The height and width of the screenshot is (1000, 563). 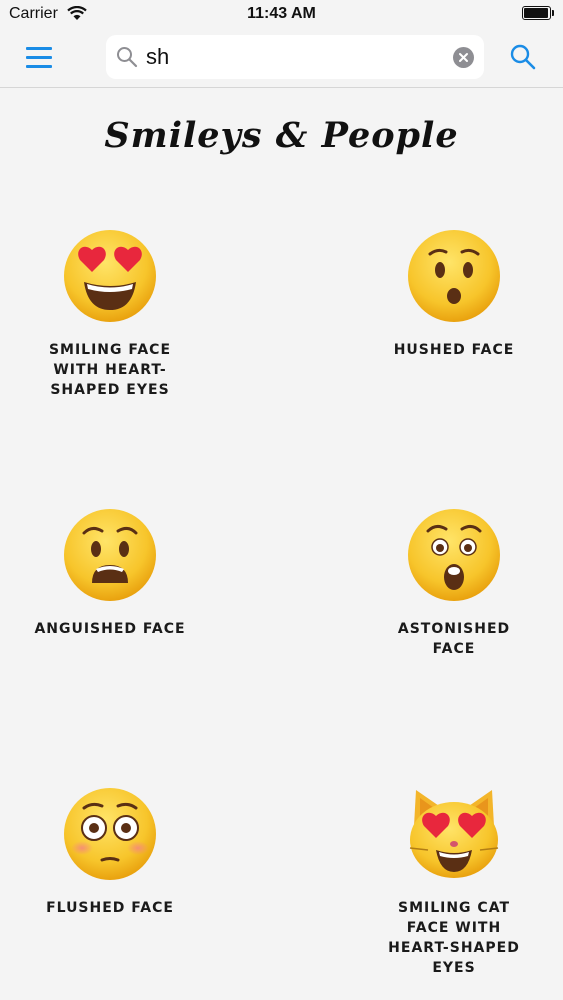 What do you see at coordinates (110, 555) in the screenshot?
I see `anguished-face-icon` at bounding box center [110, 555].